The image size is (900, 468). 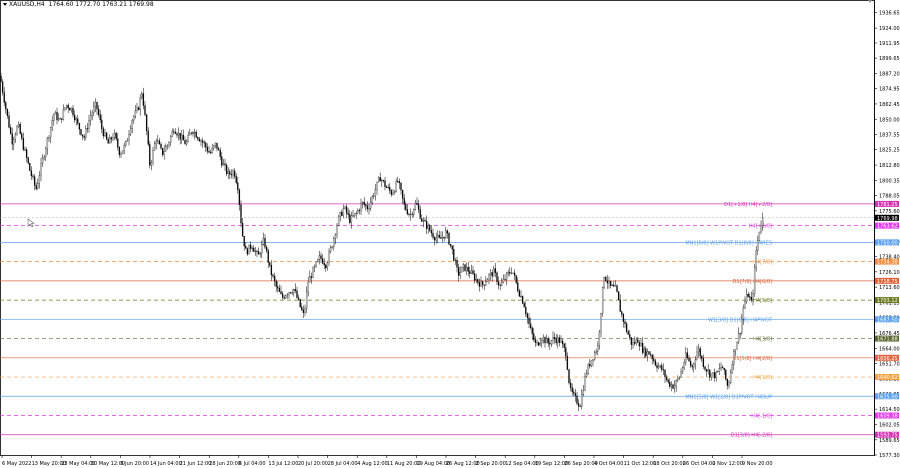 I want to click on level-price-text: 1609.38, so click(x=887, y=417).